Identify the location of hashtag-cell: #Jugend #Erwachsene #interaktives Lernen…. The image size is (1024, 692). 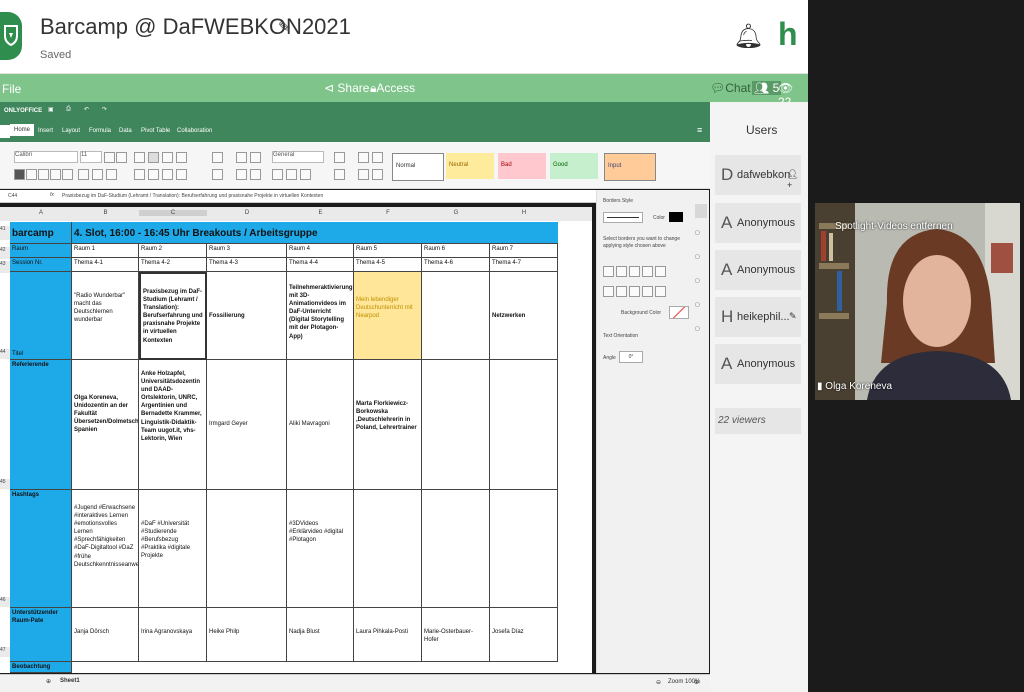
(105, 549).